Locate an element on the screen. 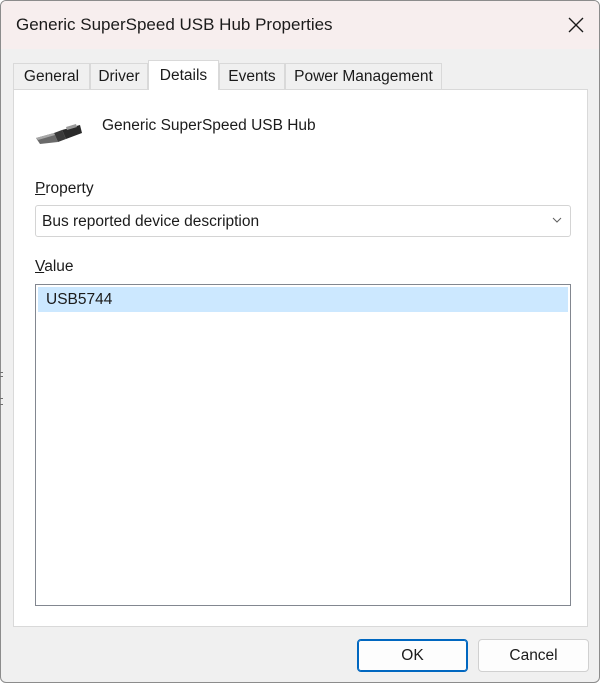 The height and width of the screenshot is (683, 600). close-button is located at coordinates (576, 25).